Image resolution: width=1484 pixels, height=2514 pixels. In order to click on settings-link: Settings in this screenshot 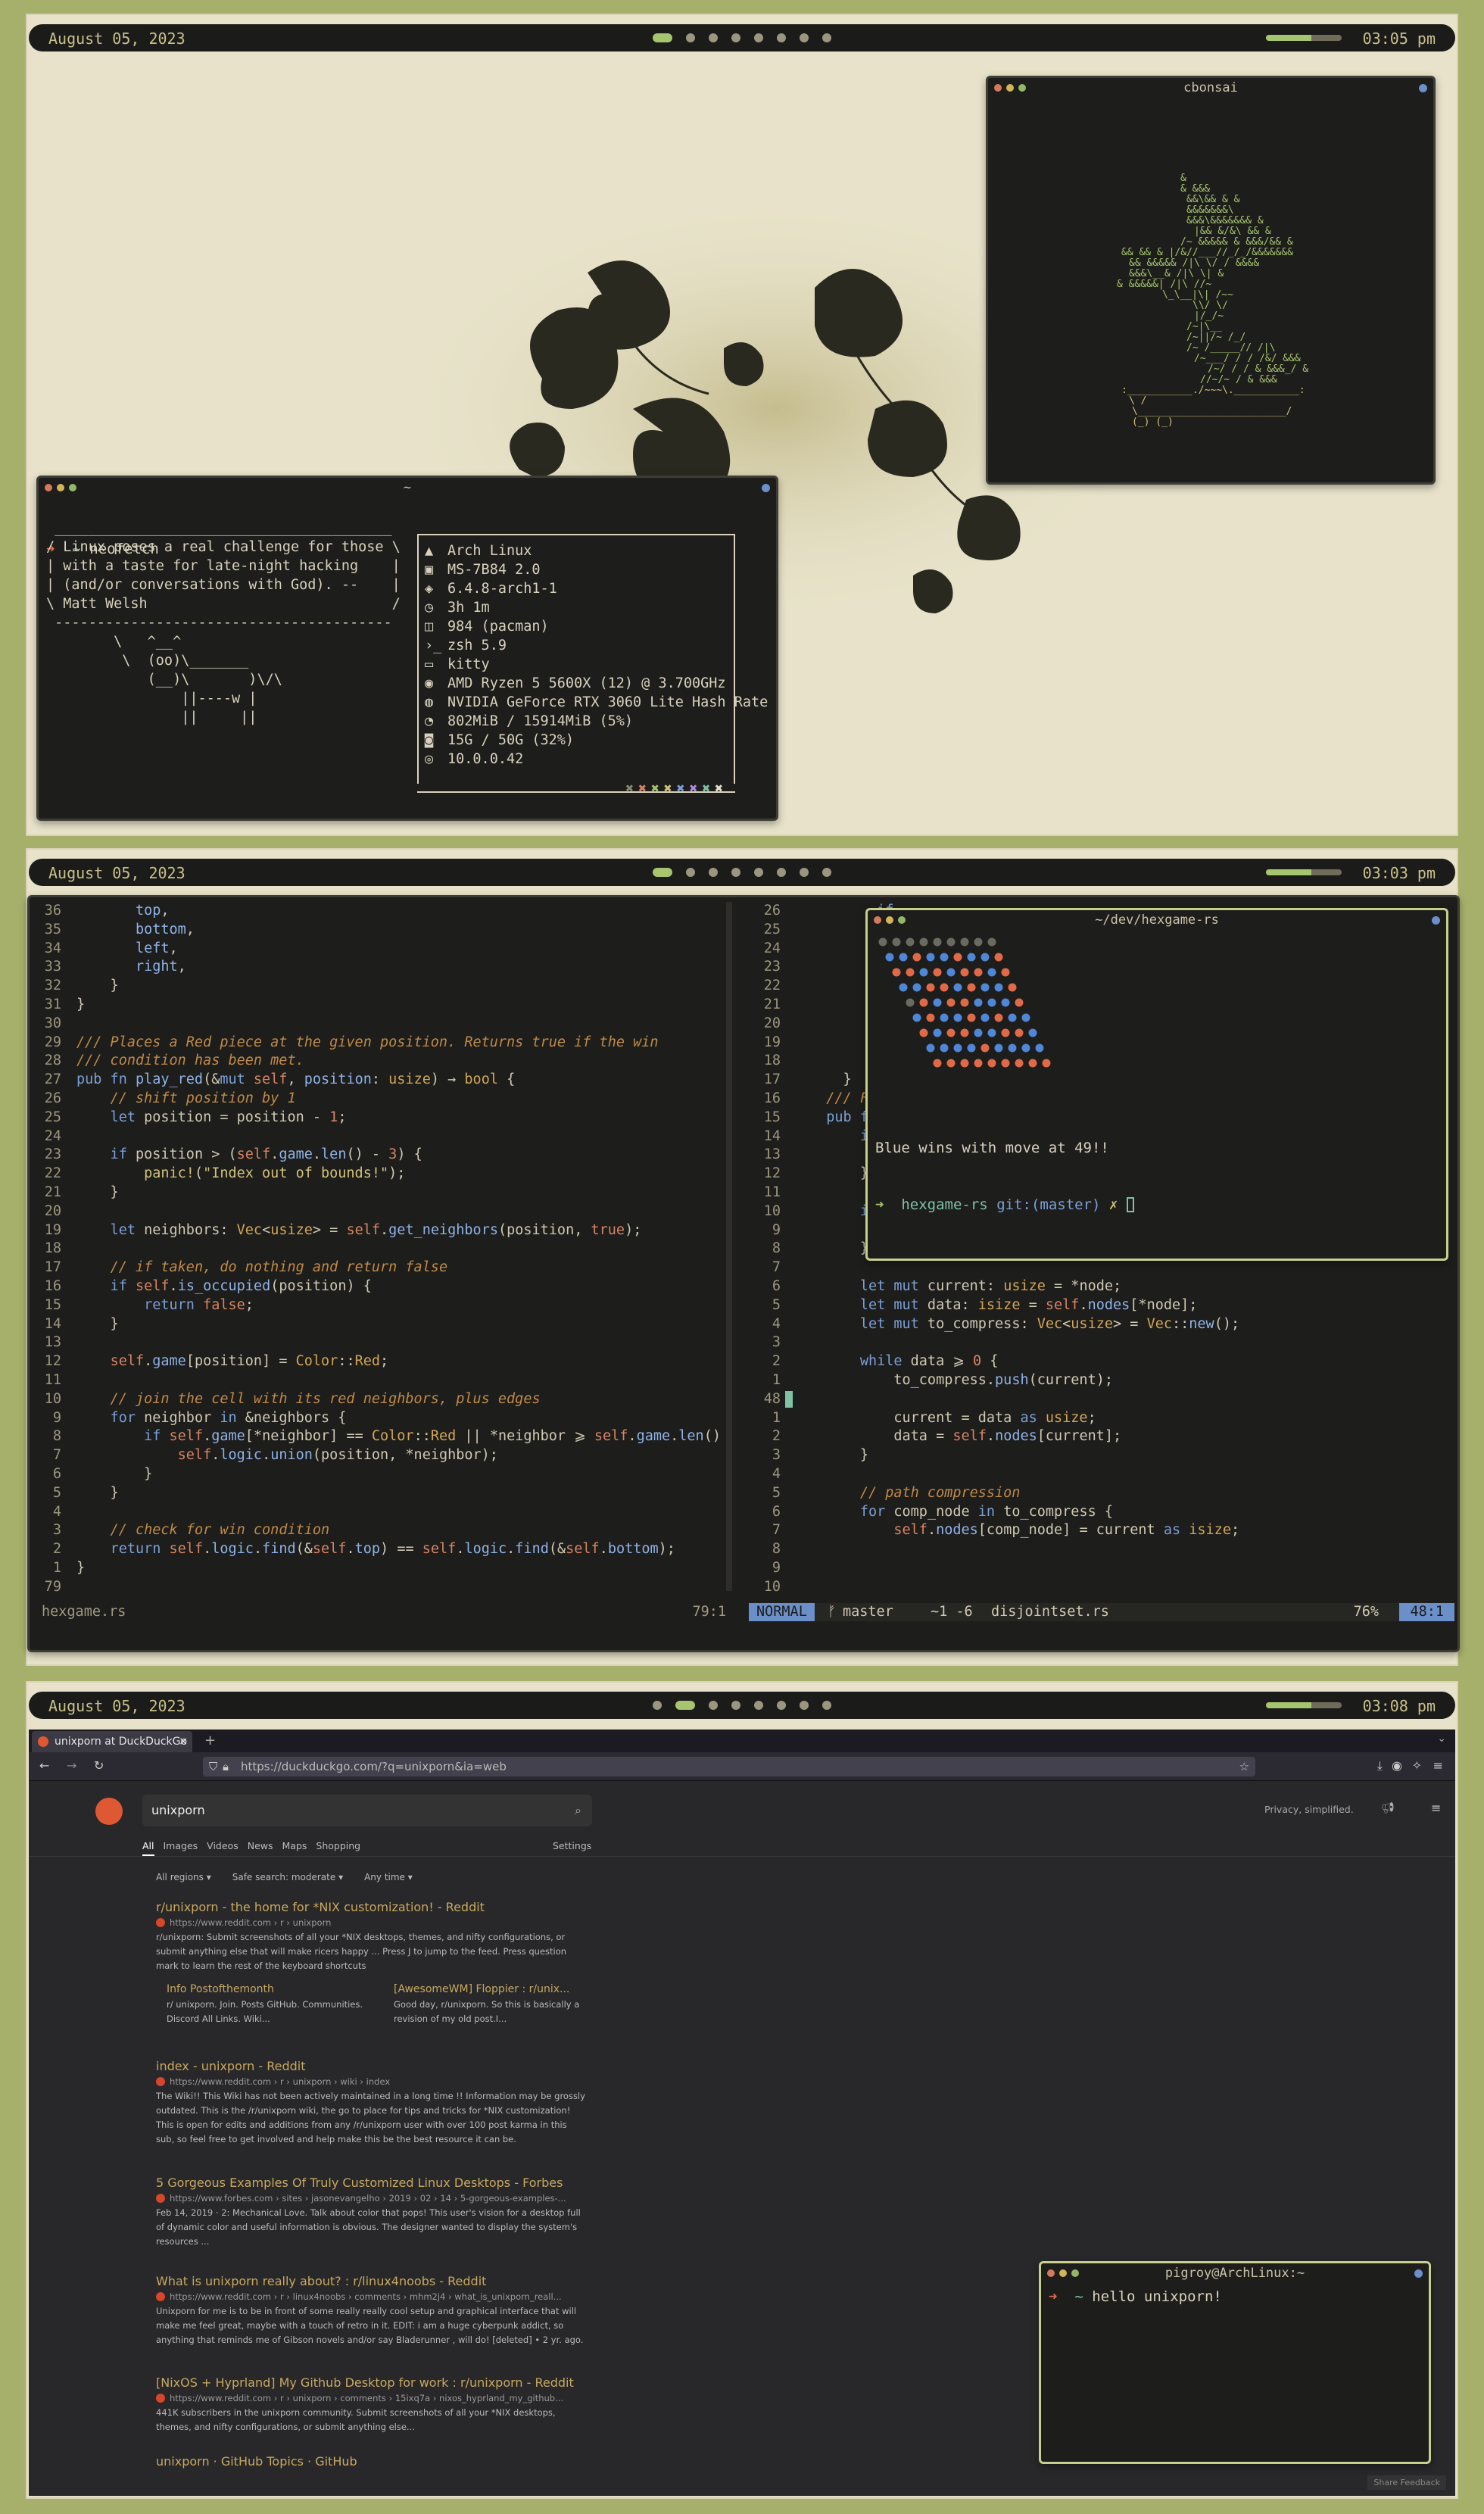, I will do `click(572, 1845)`.